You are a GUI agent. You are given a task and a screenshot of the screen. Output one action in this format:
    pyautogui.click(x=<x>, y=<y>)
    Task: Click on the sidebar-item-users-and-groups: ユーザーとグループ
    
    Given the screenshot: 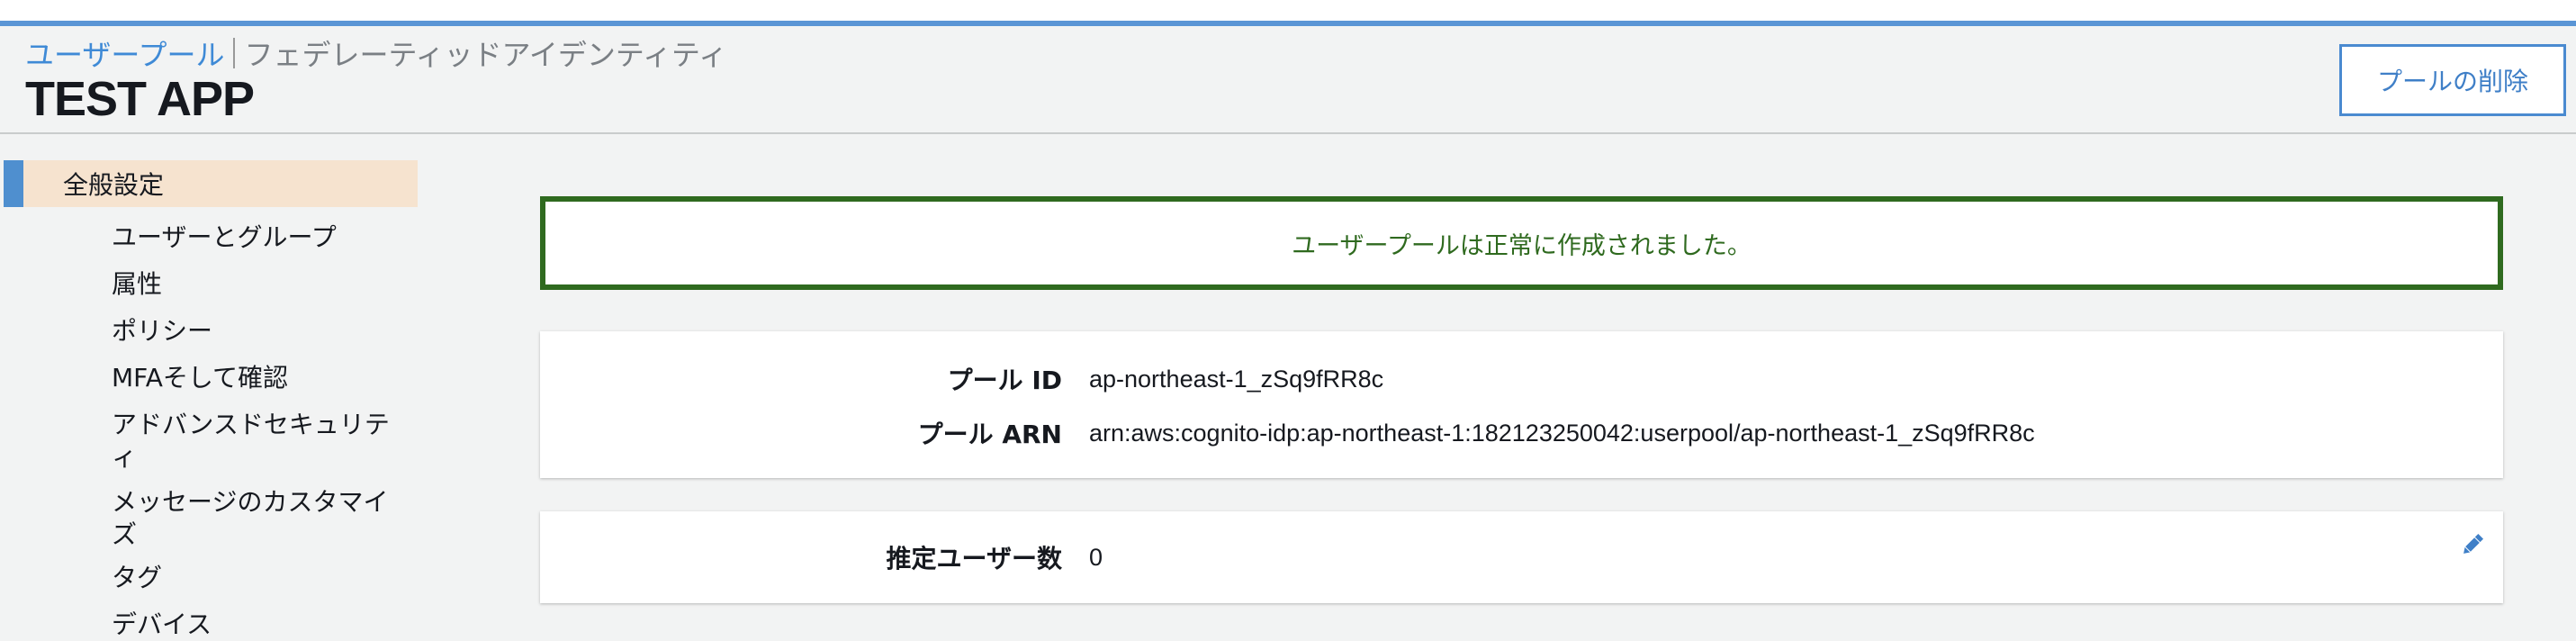 What is the action you would take?
    pyautogui.click(x=256, y=237)
    